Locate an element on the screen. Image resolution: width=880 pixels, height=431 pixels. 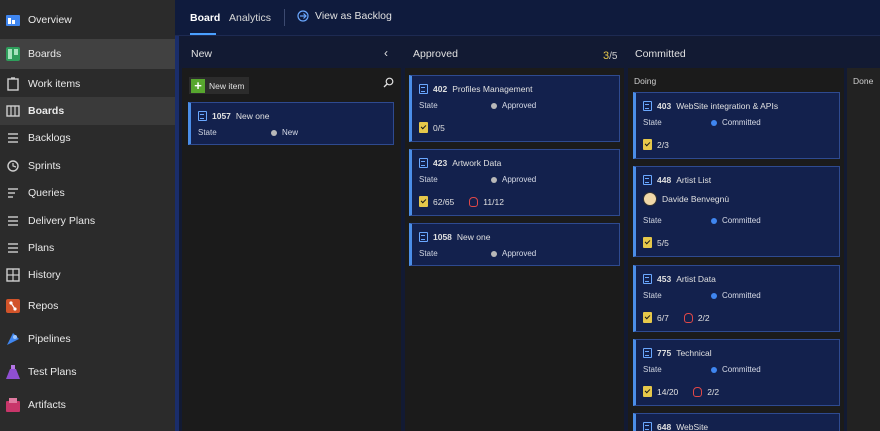
column-header-approved: Approved is located at coordinates (435, 54).